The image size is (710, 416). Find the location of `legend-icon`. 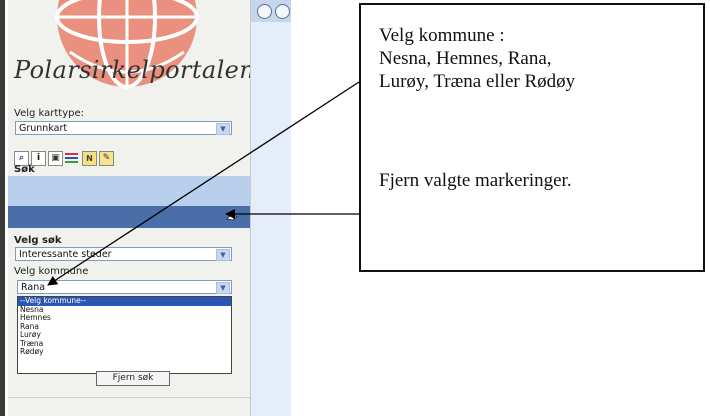

legend-icon is located at coordinates (71, 157).